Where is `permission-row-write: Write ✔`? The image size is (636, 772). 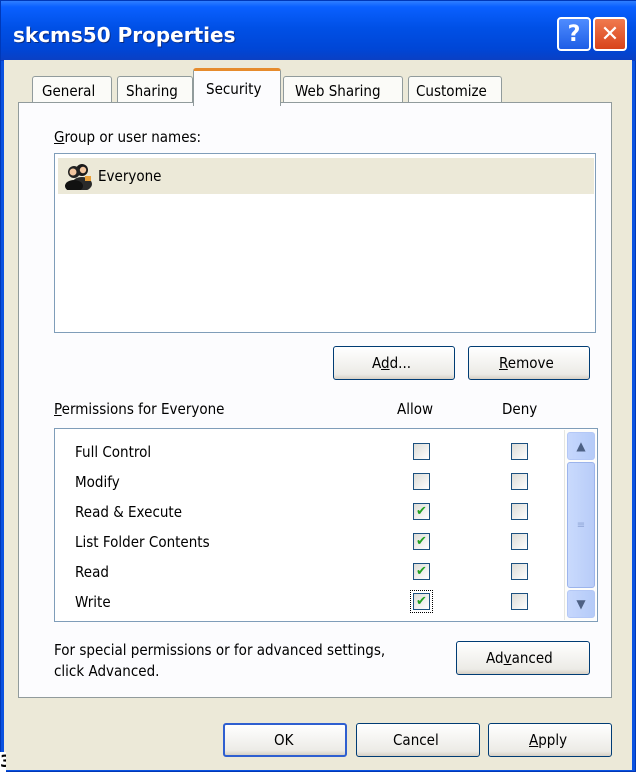
permission-row-write: Write ✔ is located at coordinates (310, 602).